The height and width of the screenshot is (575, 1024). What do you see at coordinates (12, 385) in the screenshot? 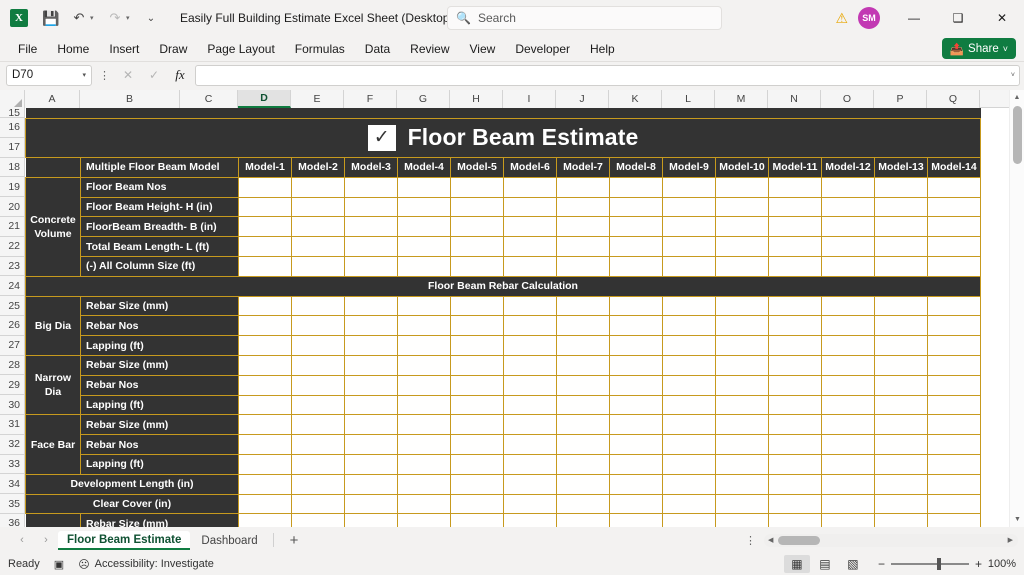
I see `row-header-29: 29` at bounding box center [12, 385].